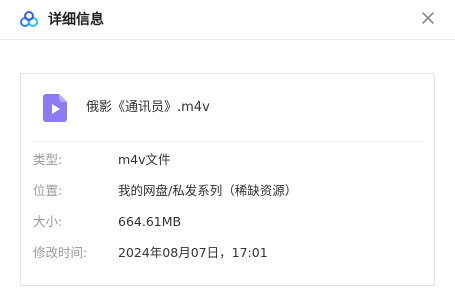 This screenshot has width=455, height=297. What do you see at coordinates (60, 252) in the screenshot?
I see `detail-label: 修改时间:` at bounding box center [60, 252].